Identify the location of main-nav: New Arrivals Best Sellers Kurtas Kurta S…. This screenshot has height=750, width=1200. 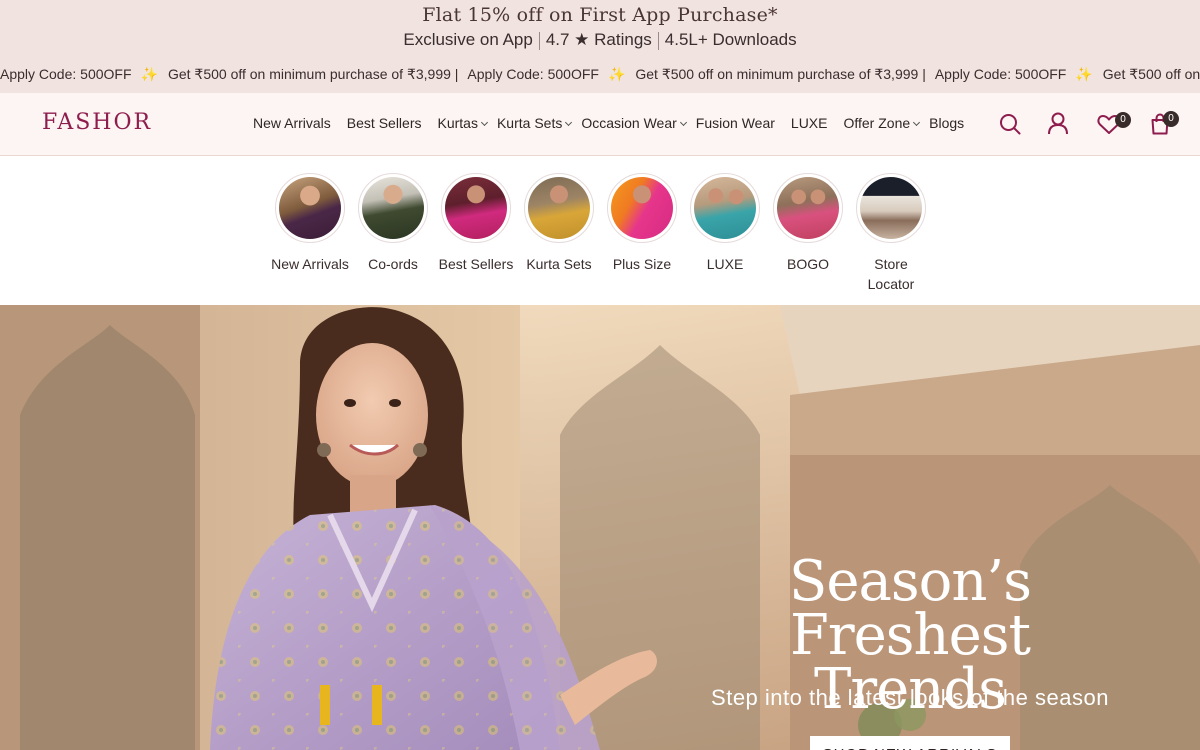
(616, 123).